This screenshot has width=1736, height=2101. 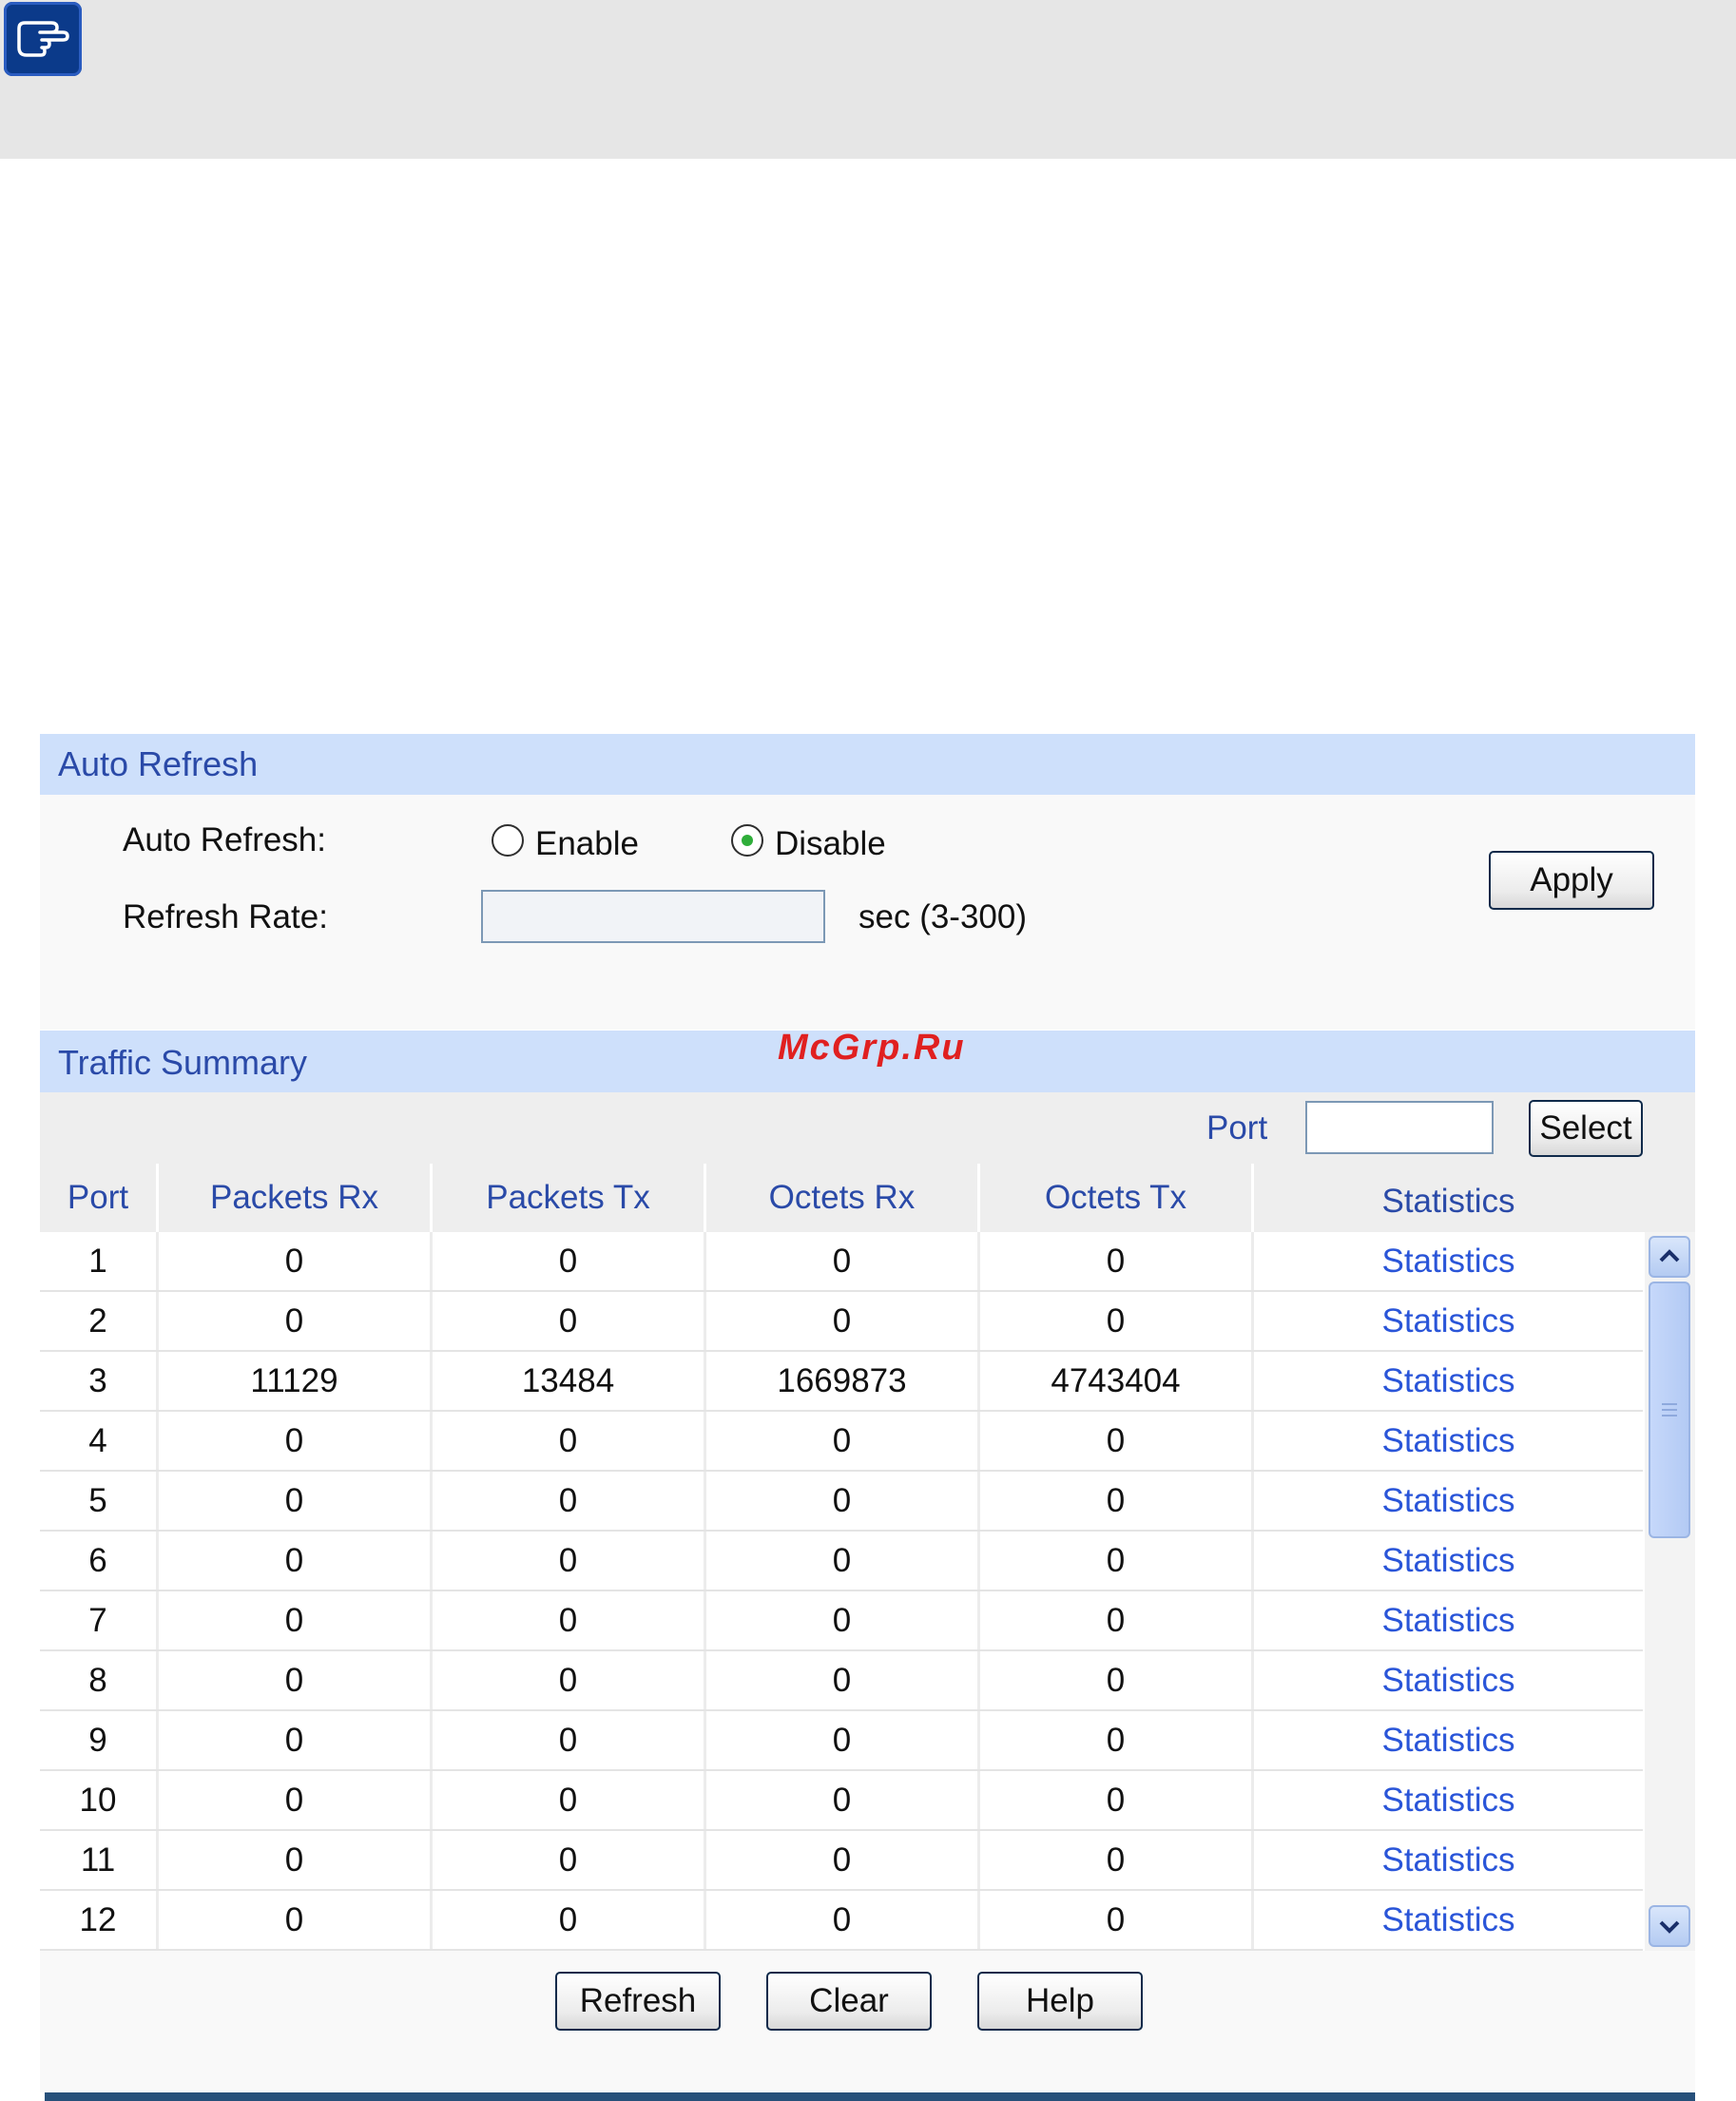 I want to click on table-row: 11 0 0 0 0 Statistics, so click(x=842, y=1861).